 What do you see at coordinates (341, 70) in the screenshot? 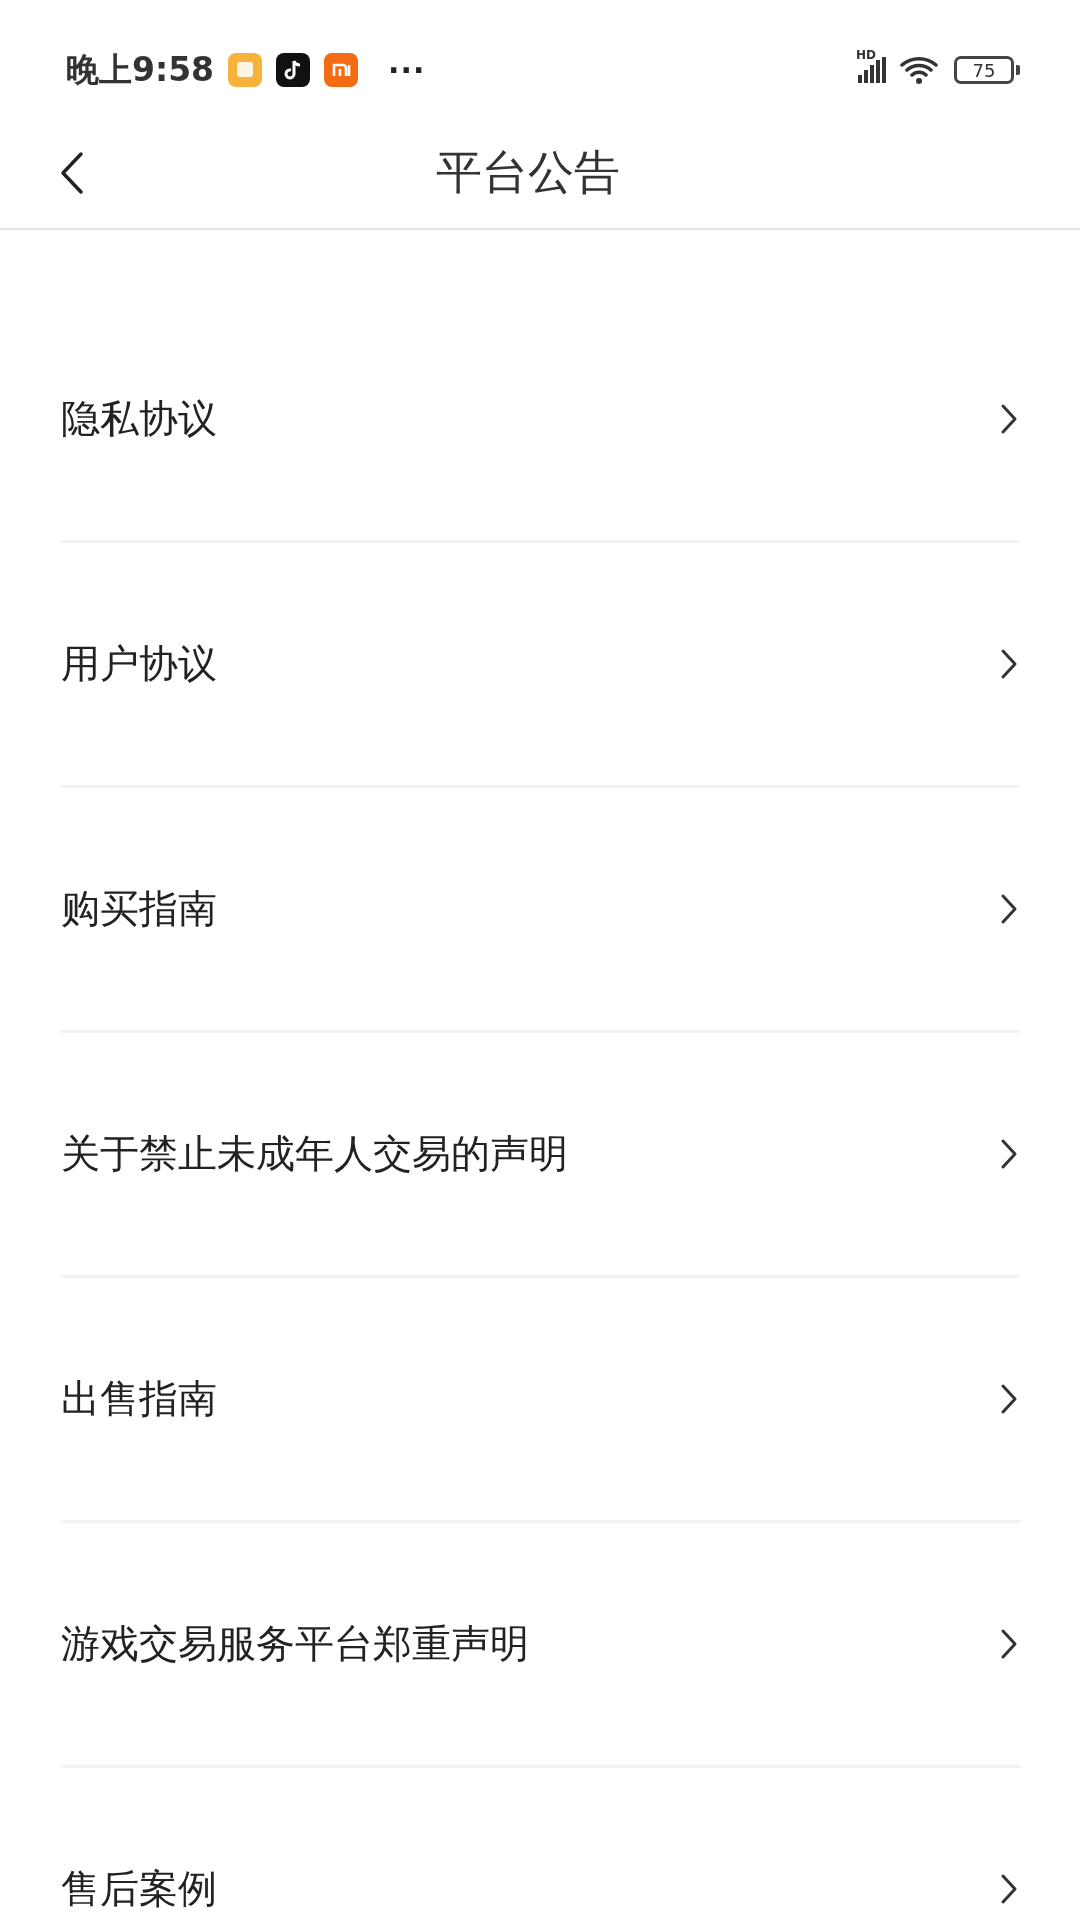
I see `app-logo-icon` at bounding box center [341, 70].